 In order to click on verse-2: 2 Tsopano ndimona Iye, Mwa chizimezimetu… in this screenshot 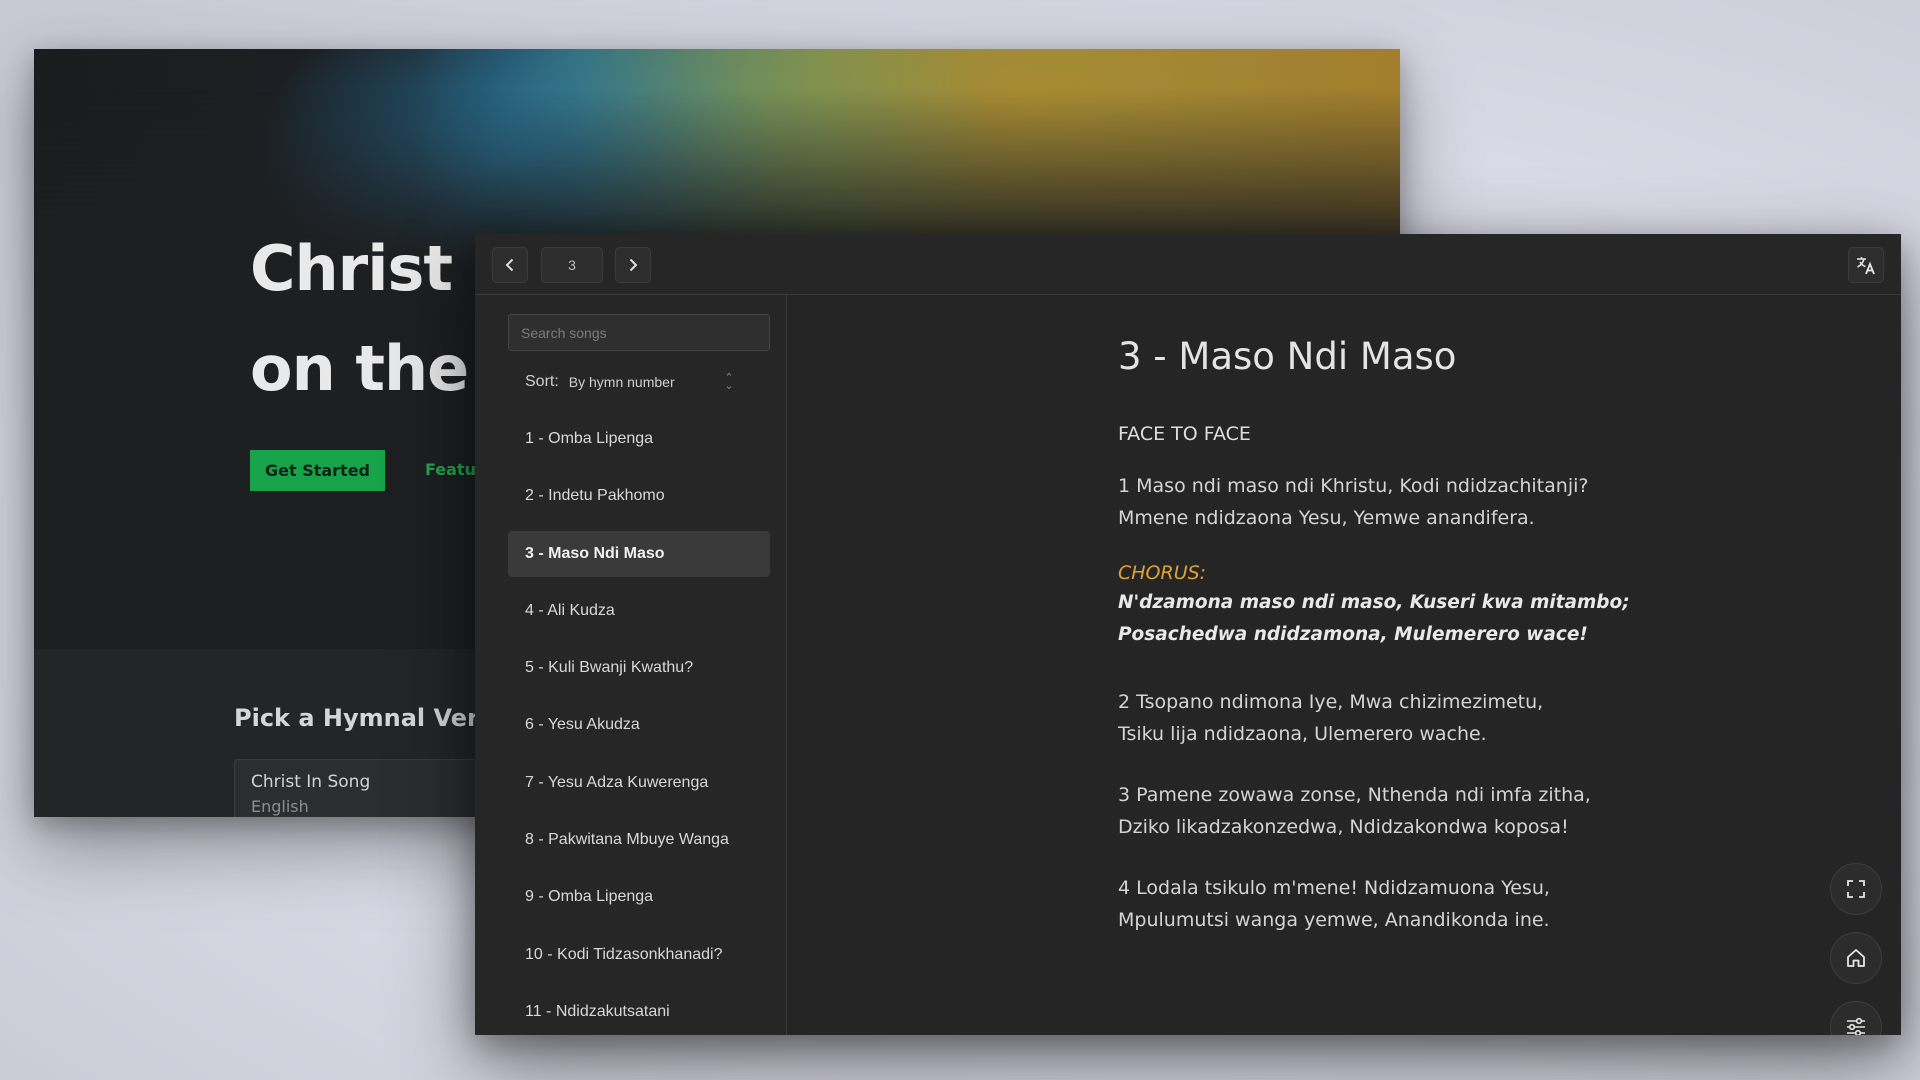, I will do `click(1331, 718)`.